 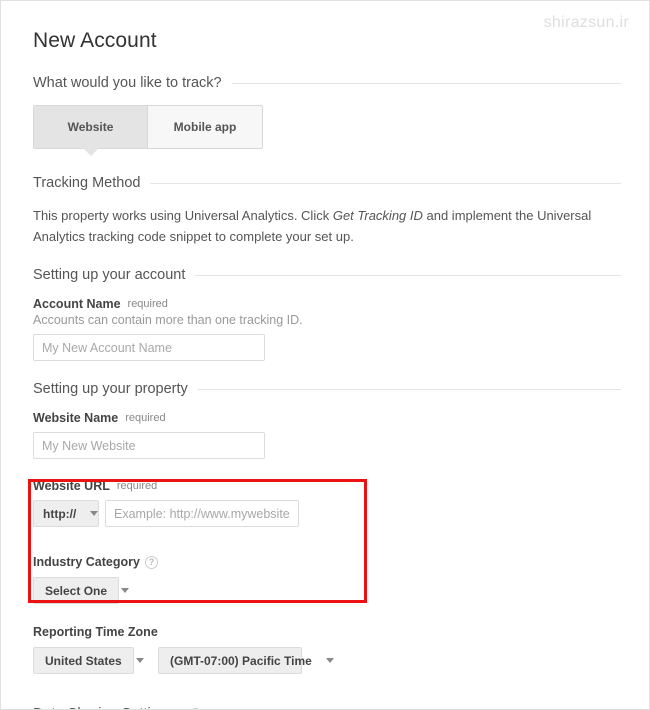 I want to click on section-header-property: Setting up your property, so click(x=327, y=389).